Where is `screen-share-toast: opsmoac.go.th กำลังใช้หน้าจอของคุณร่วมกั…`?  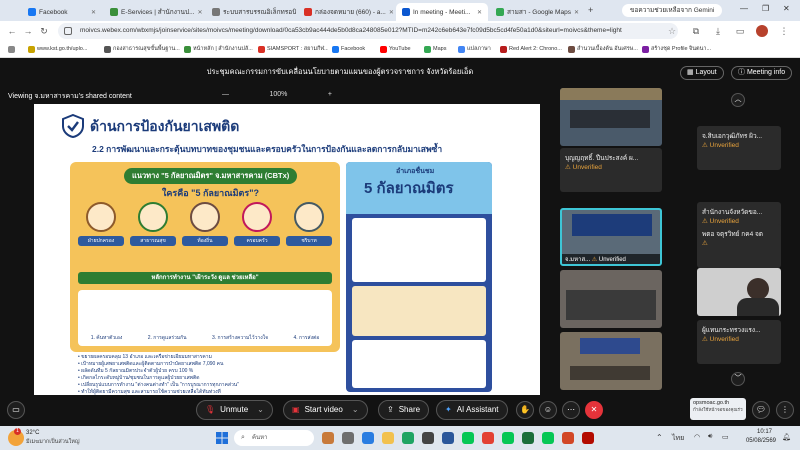
screen-share-toast: opsmoac.go.th กำลังใช้หน้าจอของคุณร่วมกั… is located at coordinates (718, 409).